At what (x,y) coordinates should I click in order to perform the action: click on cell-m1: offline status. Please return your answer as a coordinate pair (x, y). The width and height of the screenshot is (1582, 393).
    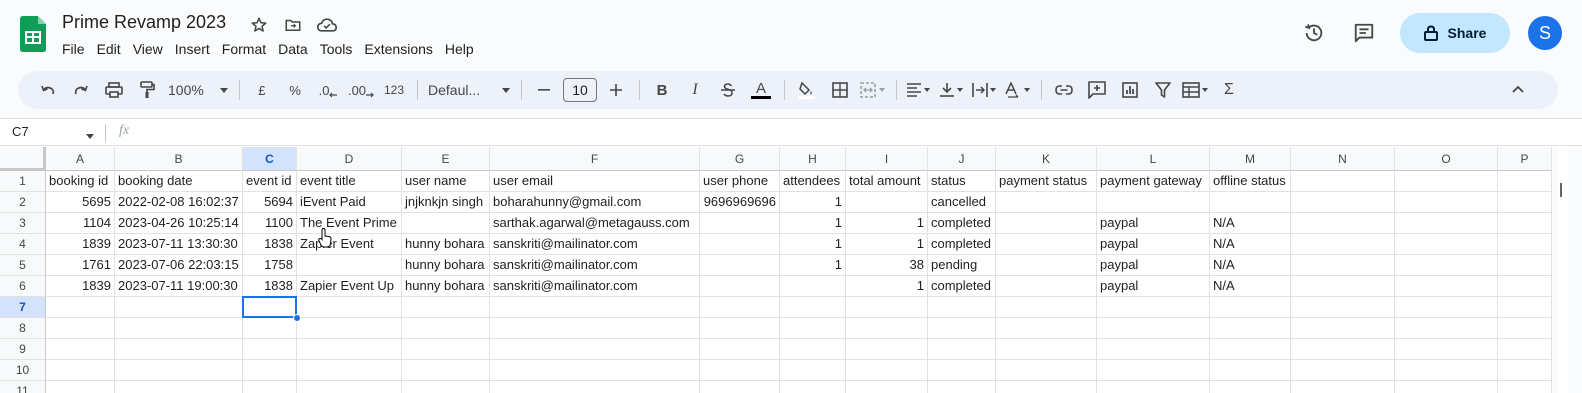
    Looking at the image, I should click on (1250, 181).